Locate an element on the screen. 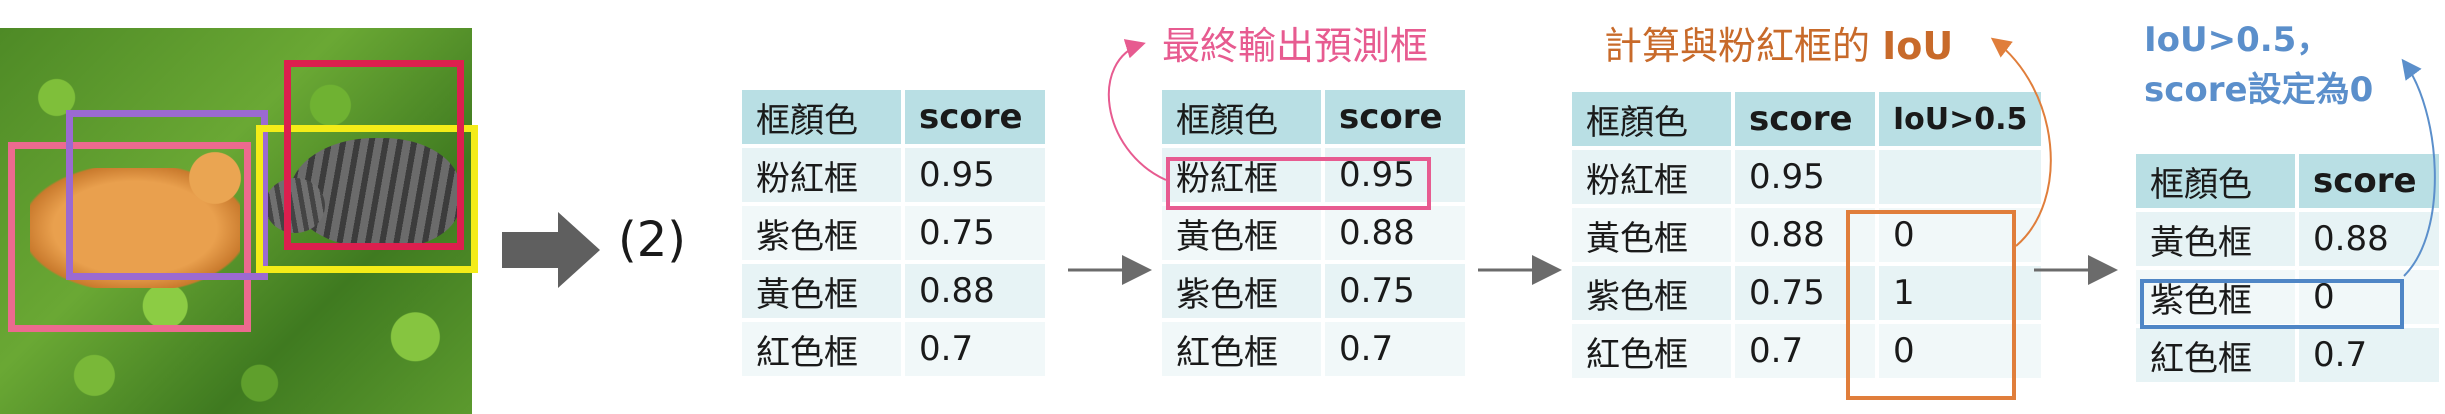  big-arrow-icon is located at coordinates (551, 250).